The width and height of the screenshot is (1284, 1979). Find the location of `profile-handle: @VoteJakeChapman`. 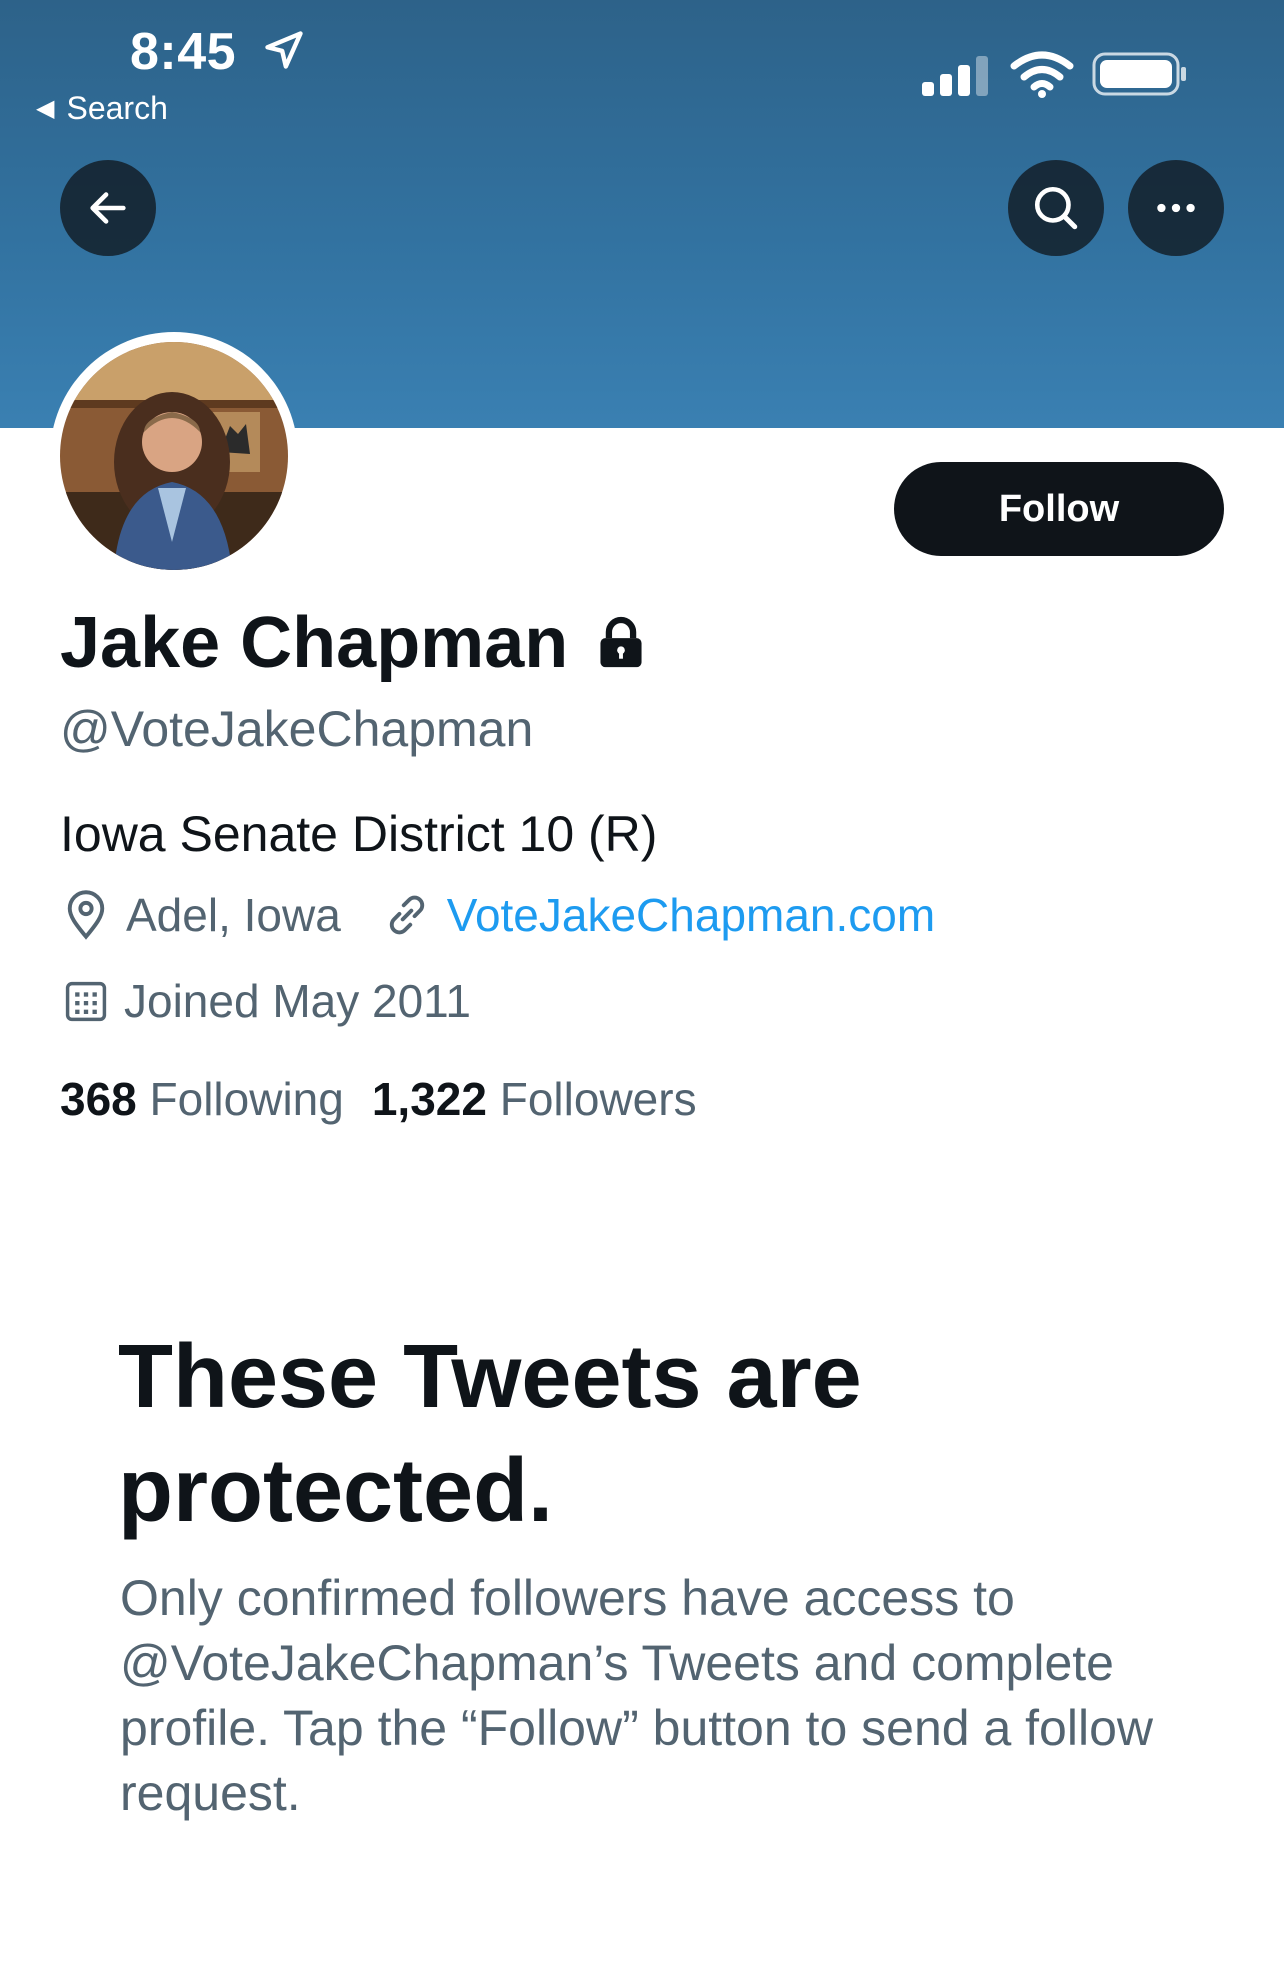

profile-handle: @VoteJakeChapman is located at coordinates (297, 729).